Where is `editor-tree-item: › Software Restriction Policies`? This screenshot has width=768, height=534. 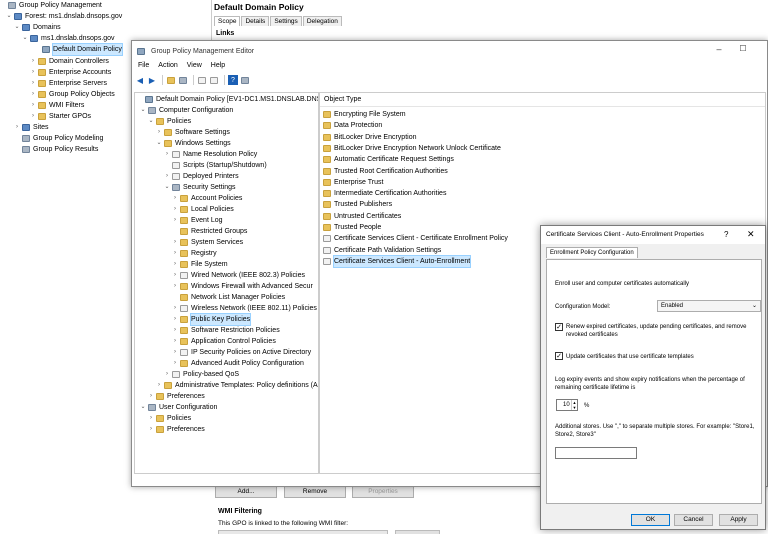 editor-tree-item: › Software Restriction Policies is located at coordinates (225, 330).